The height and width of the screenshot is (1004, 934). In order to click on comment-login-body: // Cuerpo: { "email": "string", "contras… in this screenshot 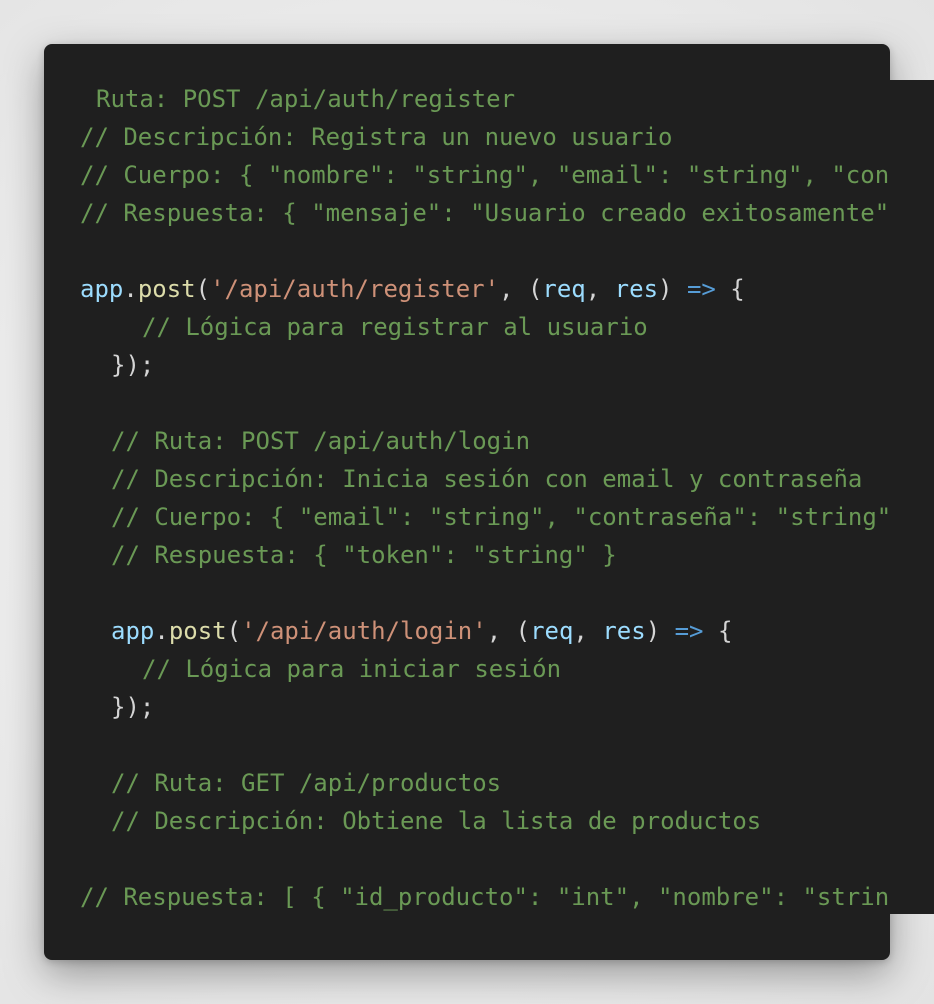, I will do `click(501, 517)`.